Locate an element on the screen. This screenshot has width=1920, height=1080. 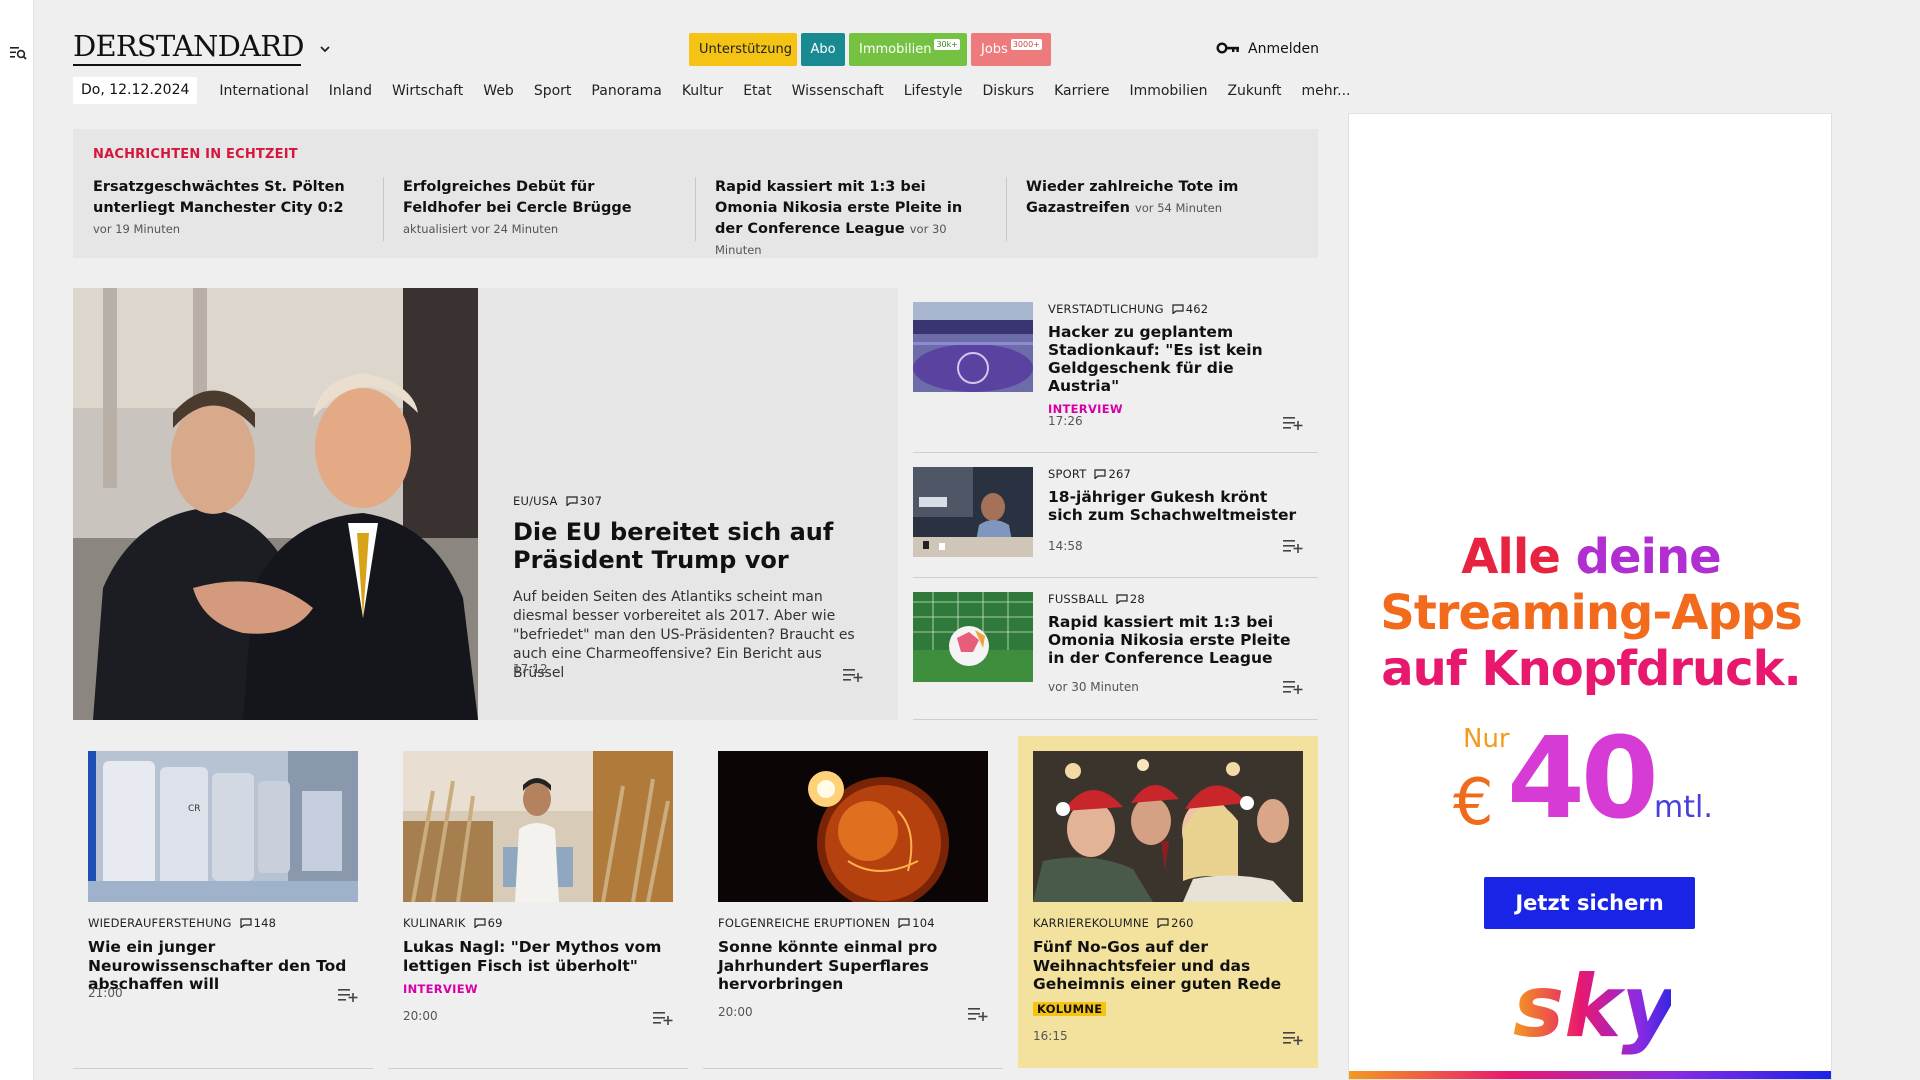
comment-count: 307 is located at coordinates (591, 501).